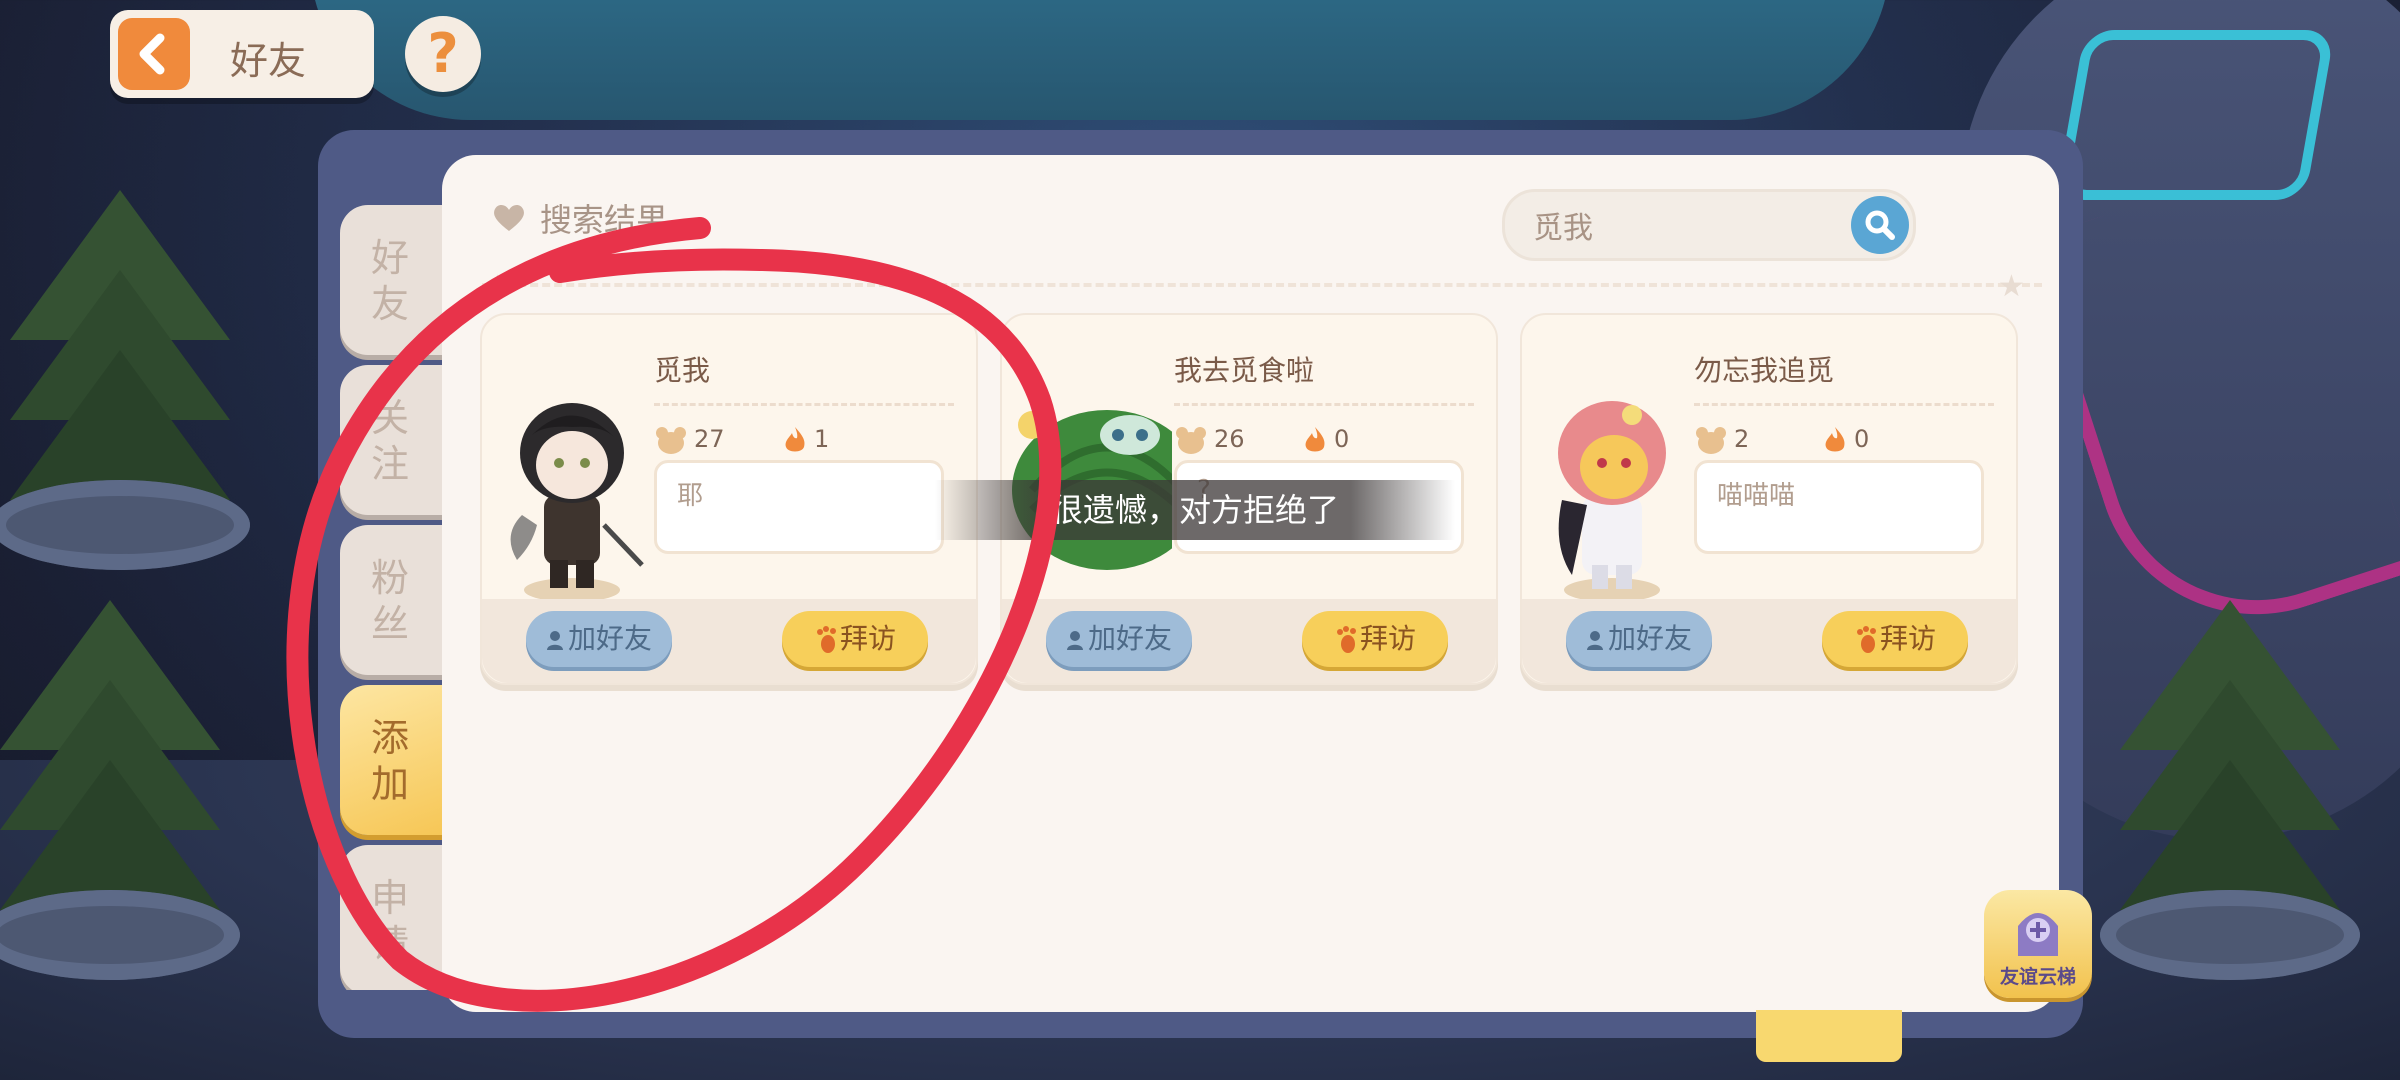  Describe the element at coordinates (389, 761) in the screenshot. I see `tab-label: 添加` at that location.